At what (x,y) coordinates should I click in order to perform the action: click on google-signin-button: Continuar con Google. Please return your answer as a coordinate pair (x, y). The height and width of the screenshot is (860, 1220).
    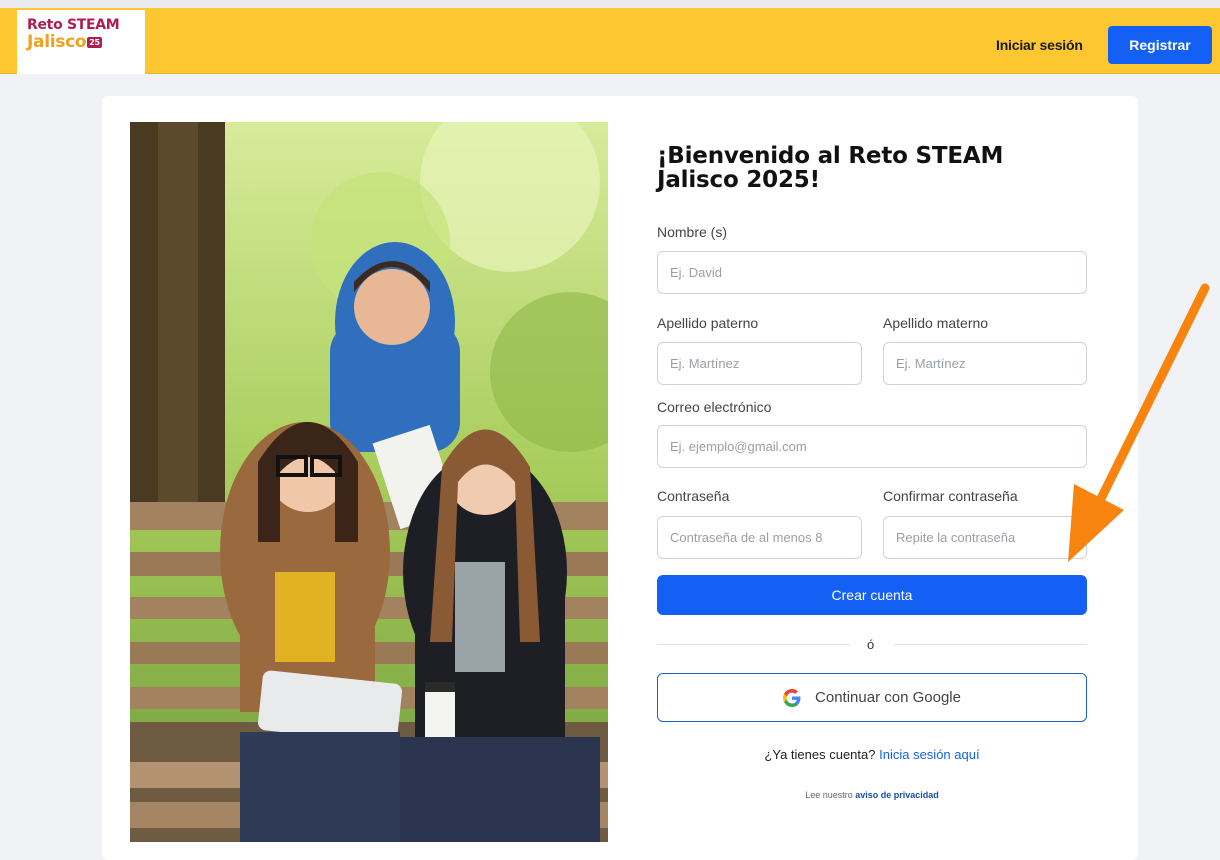
    Looking at the image, I should click on (872, 697).